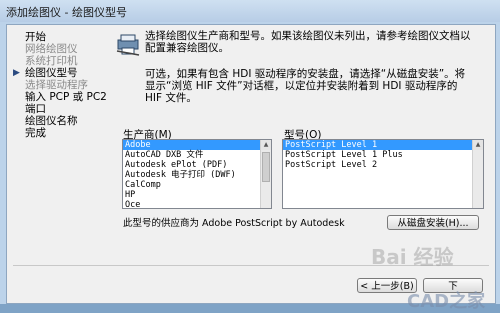 Image resolution: width=500 pixels, height=313 pixels. What do you see at coordinates (128, 45) in the screenshot?
I see `plotter-icon` at bounding box center [128, 45].